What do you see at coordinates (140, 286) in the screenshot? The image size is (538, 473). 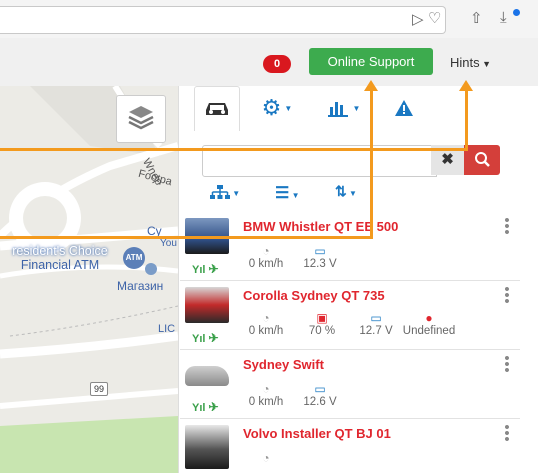 I see `map-shop-label: Магазин` at bounding box center [140, 286].